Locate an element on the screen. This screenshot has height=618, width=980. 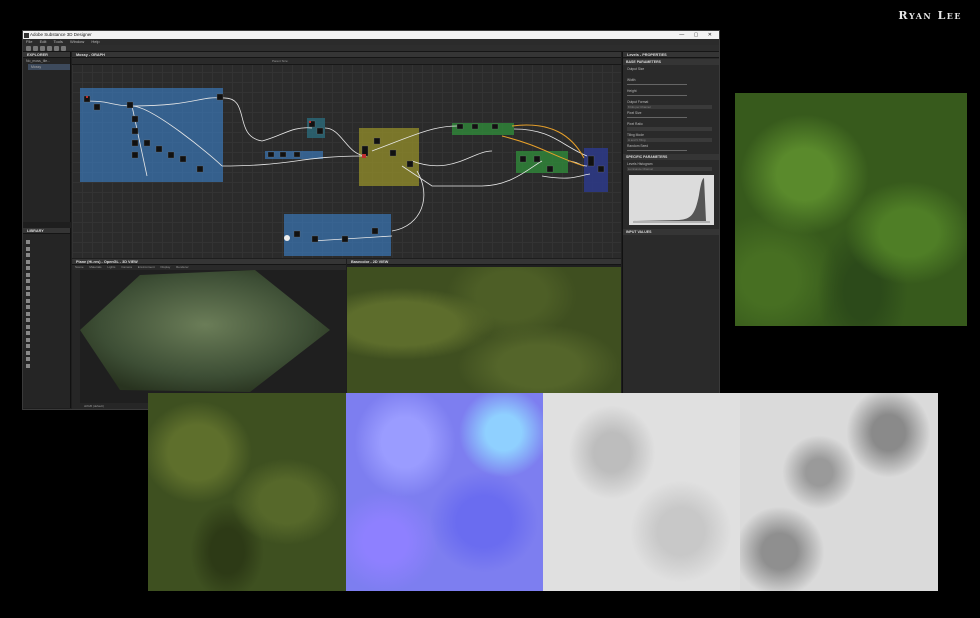
window-controls: — ▢ ✕ is located at coordinates (697, 35).